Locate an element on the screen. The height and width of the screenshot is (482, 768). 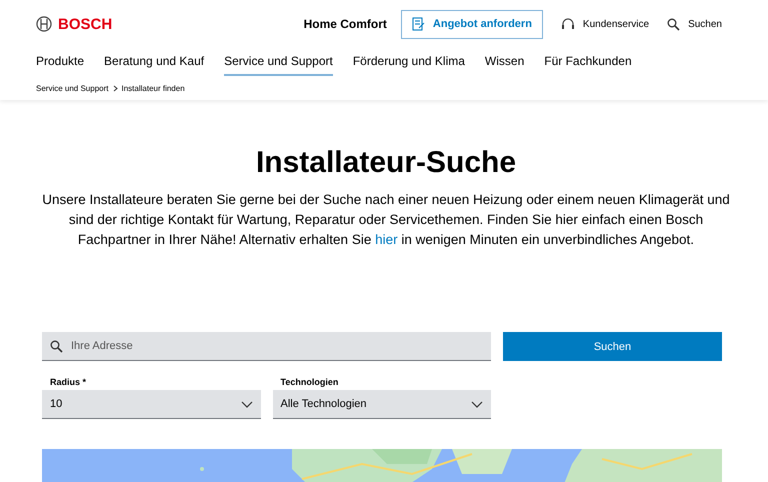
nav-tab: Produkte is located at coordinates (60, 65).